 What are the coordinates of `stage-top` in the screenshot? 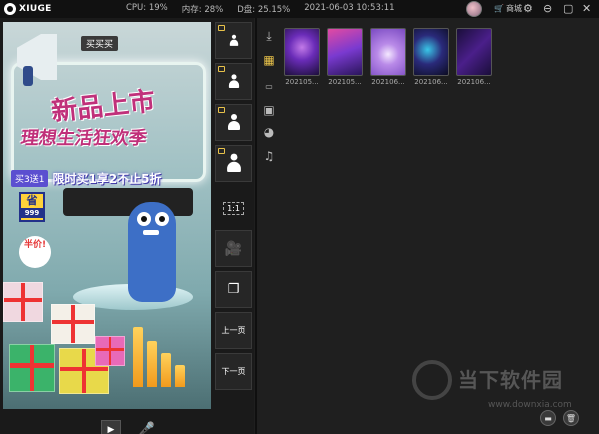 It's located at (128, 202).